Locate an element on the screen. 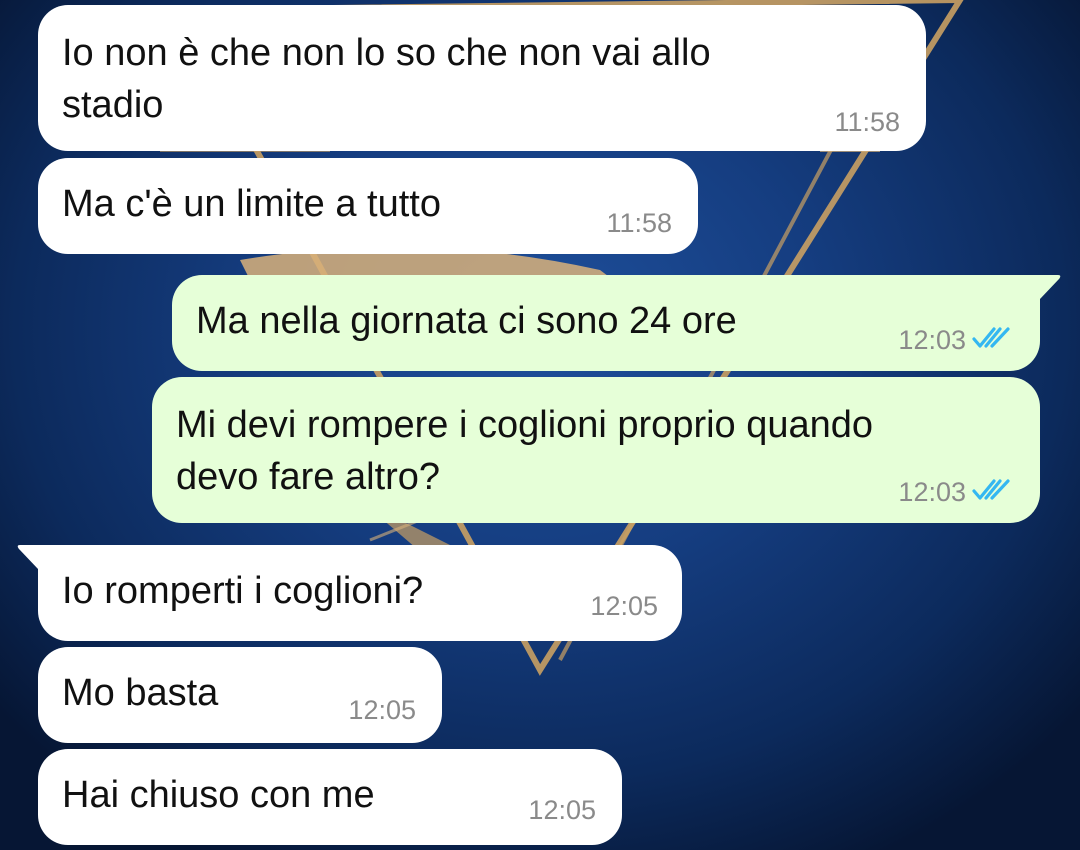  message-text: Ma nella giornata ci sono 24 ore is located at coordinates (466, 321).